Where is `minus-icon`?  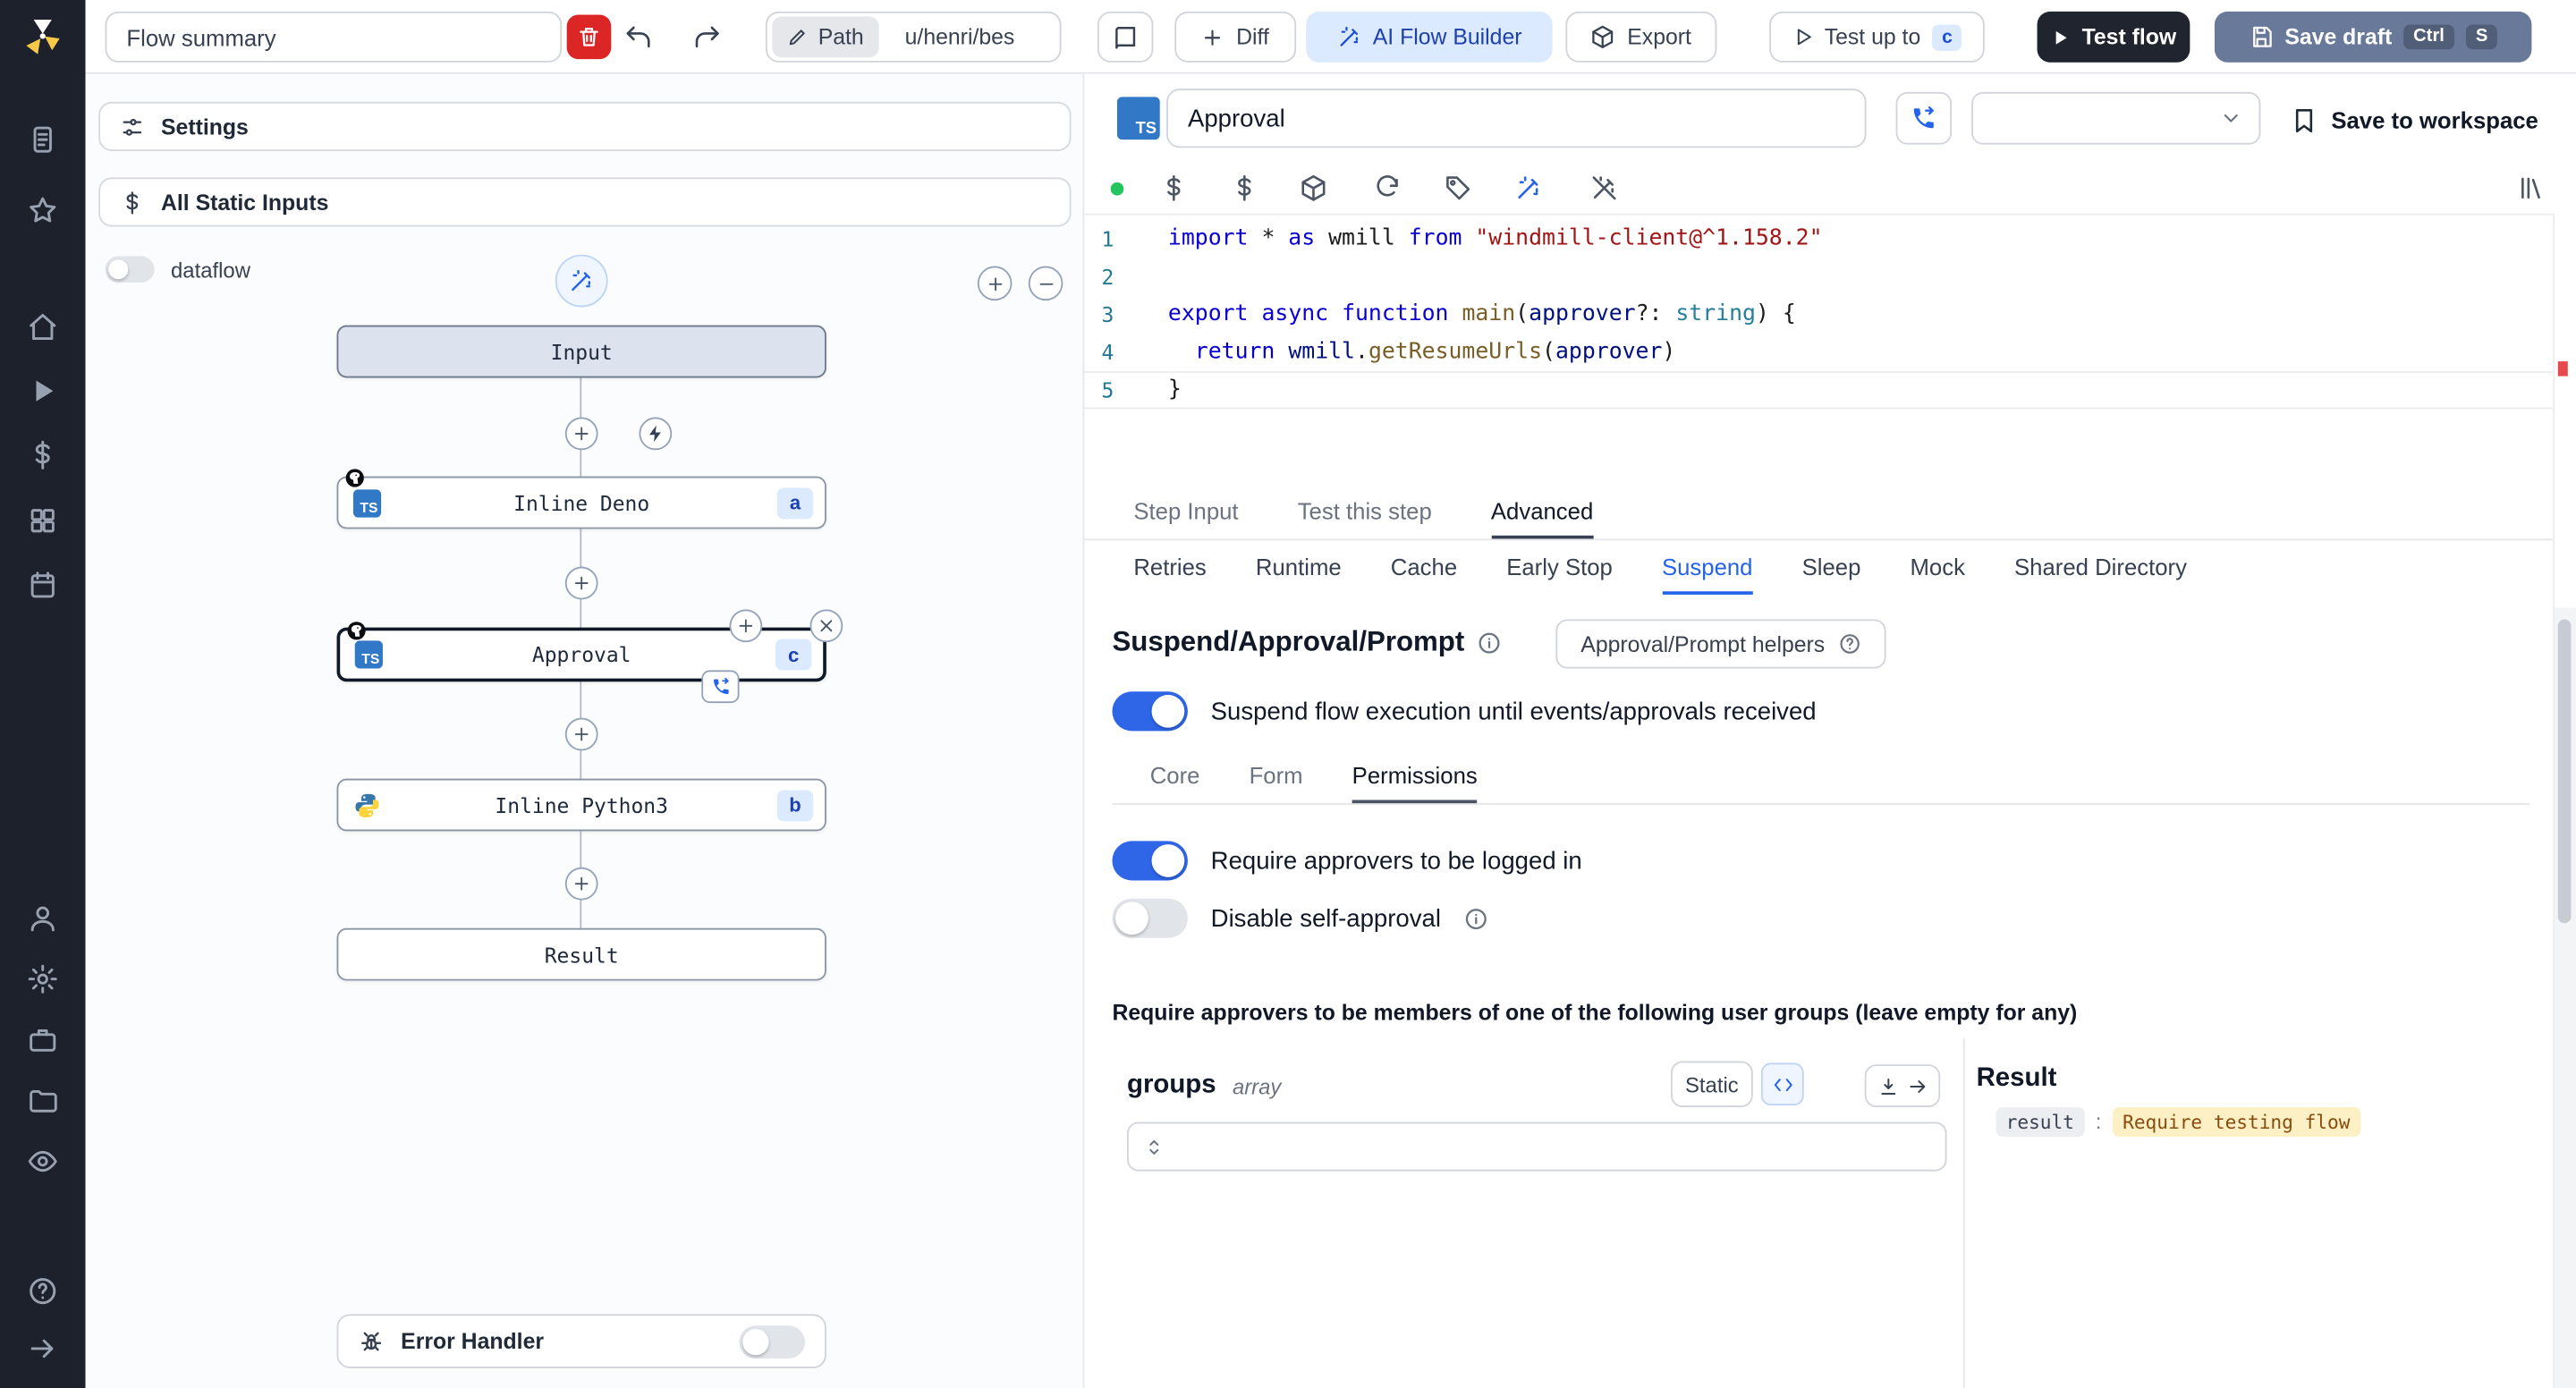
minus-icon is located at coordinates (1045, 283).